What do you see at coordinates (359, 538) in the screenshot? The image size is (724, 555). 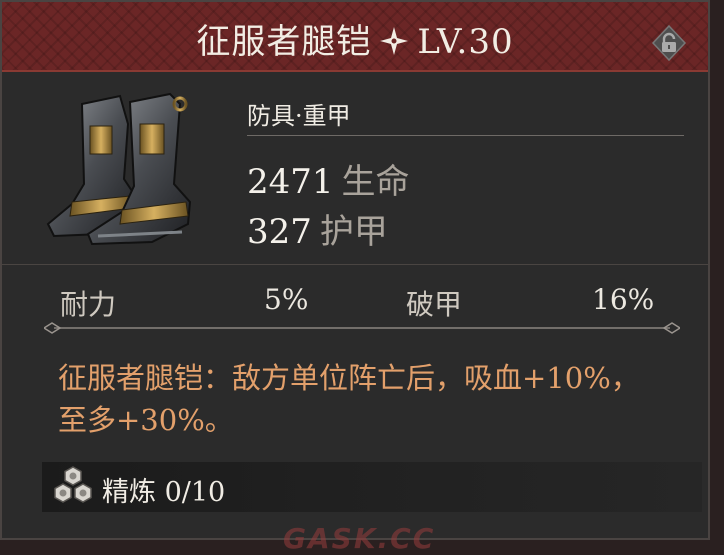 I see `watermark: GASK.CC` at bounding box center [359, 538].